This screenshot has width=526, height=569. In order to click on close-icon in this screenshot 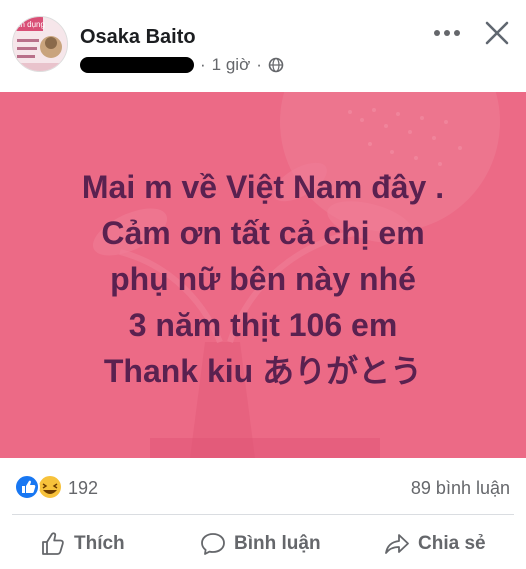, I will do `click(497, 33)`.